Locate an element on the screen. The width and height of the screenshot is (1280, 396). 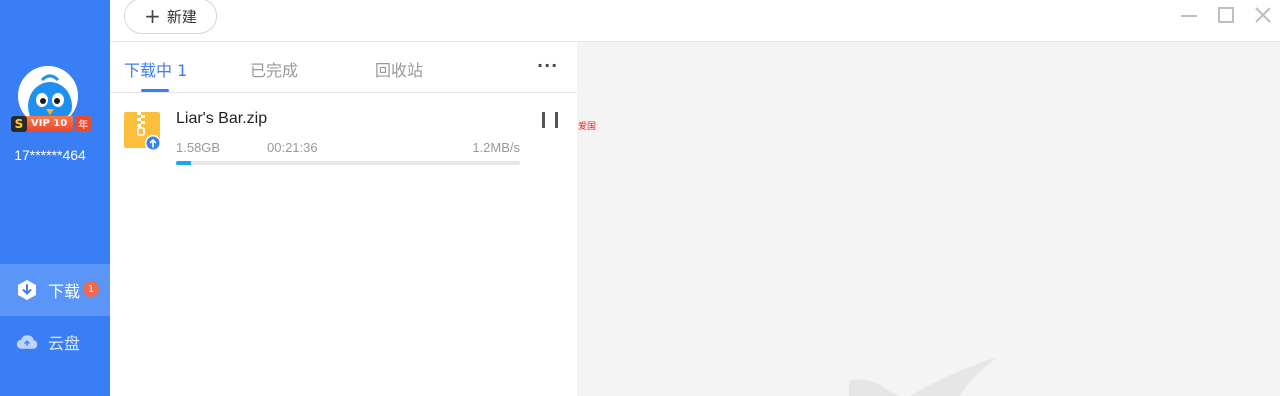
download-progress-bar is located at coordinates (348, 163).